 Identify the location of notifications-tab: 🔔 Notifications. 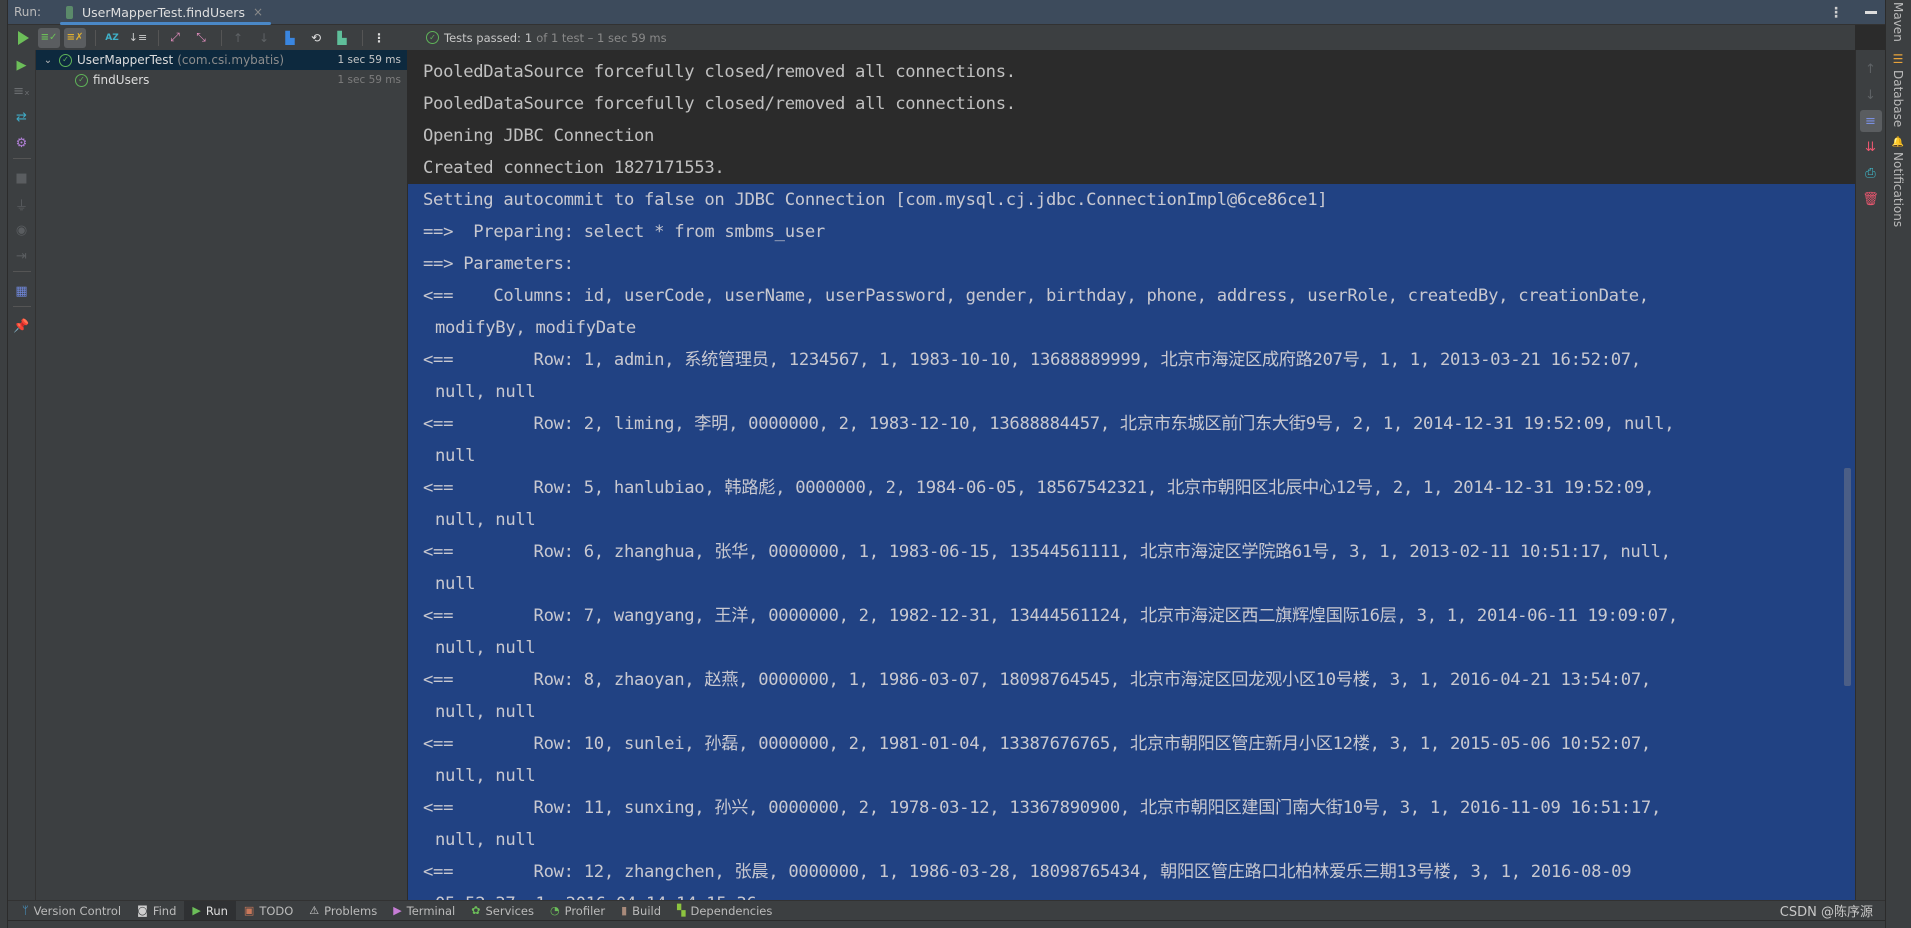
(1898, 181).